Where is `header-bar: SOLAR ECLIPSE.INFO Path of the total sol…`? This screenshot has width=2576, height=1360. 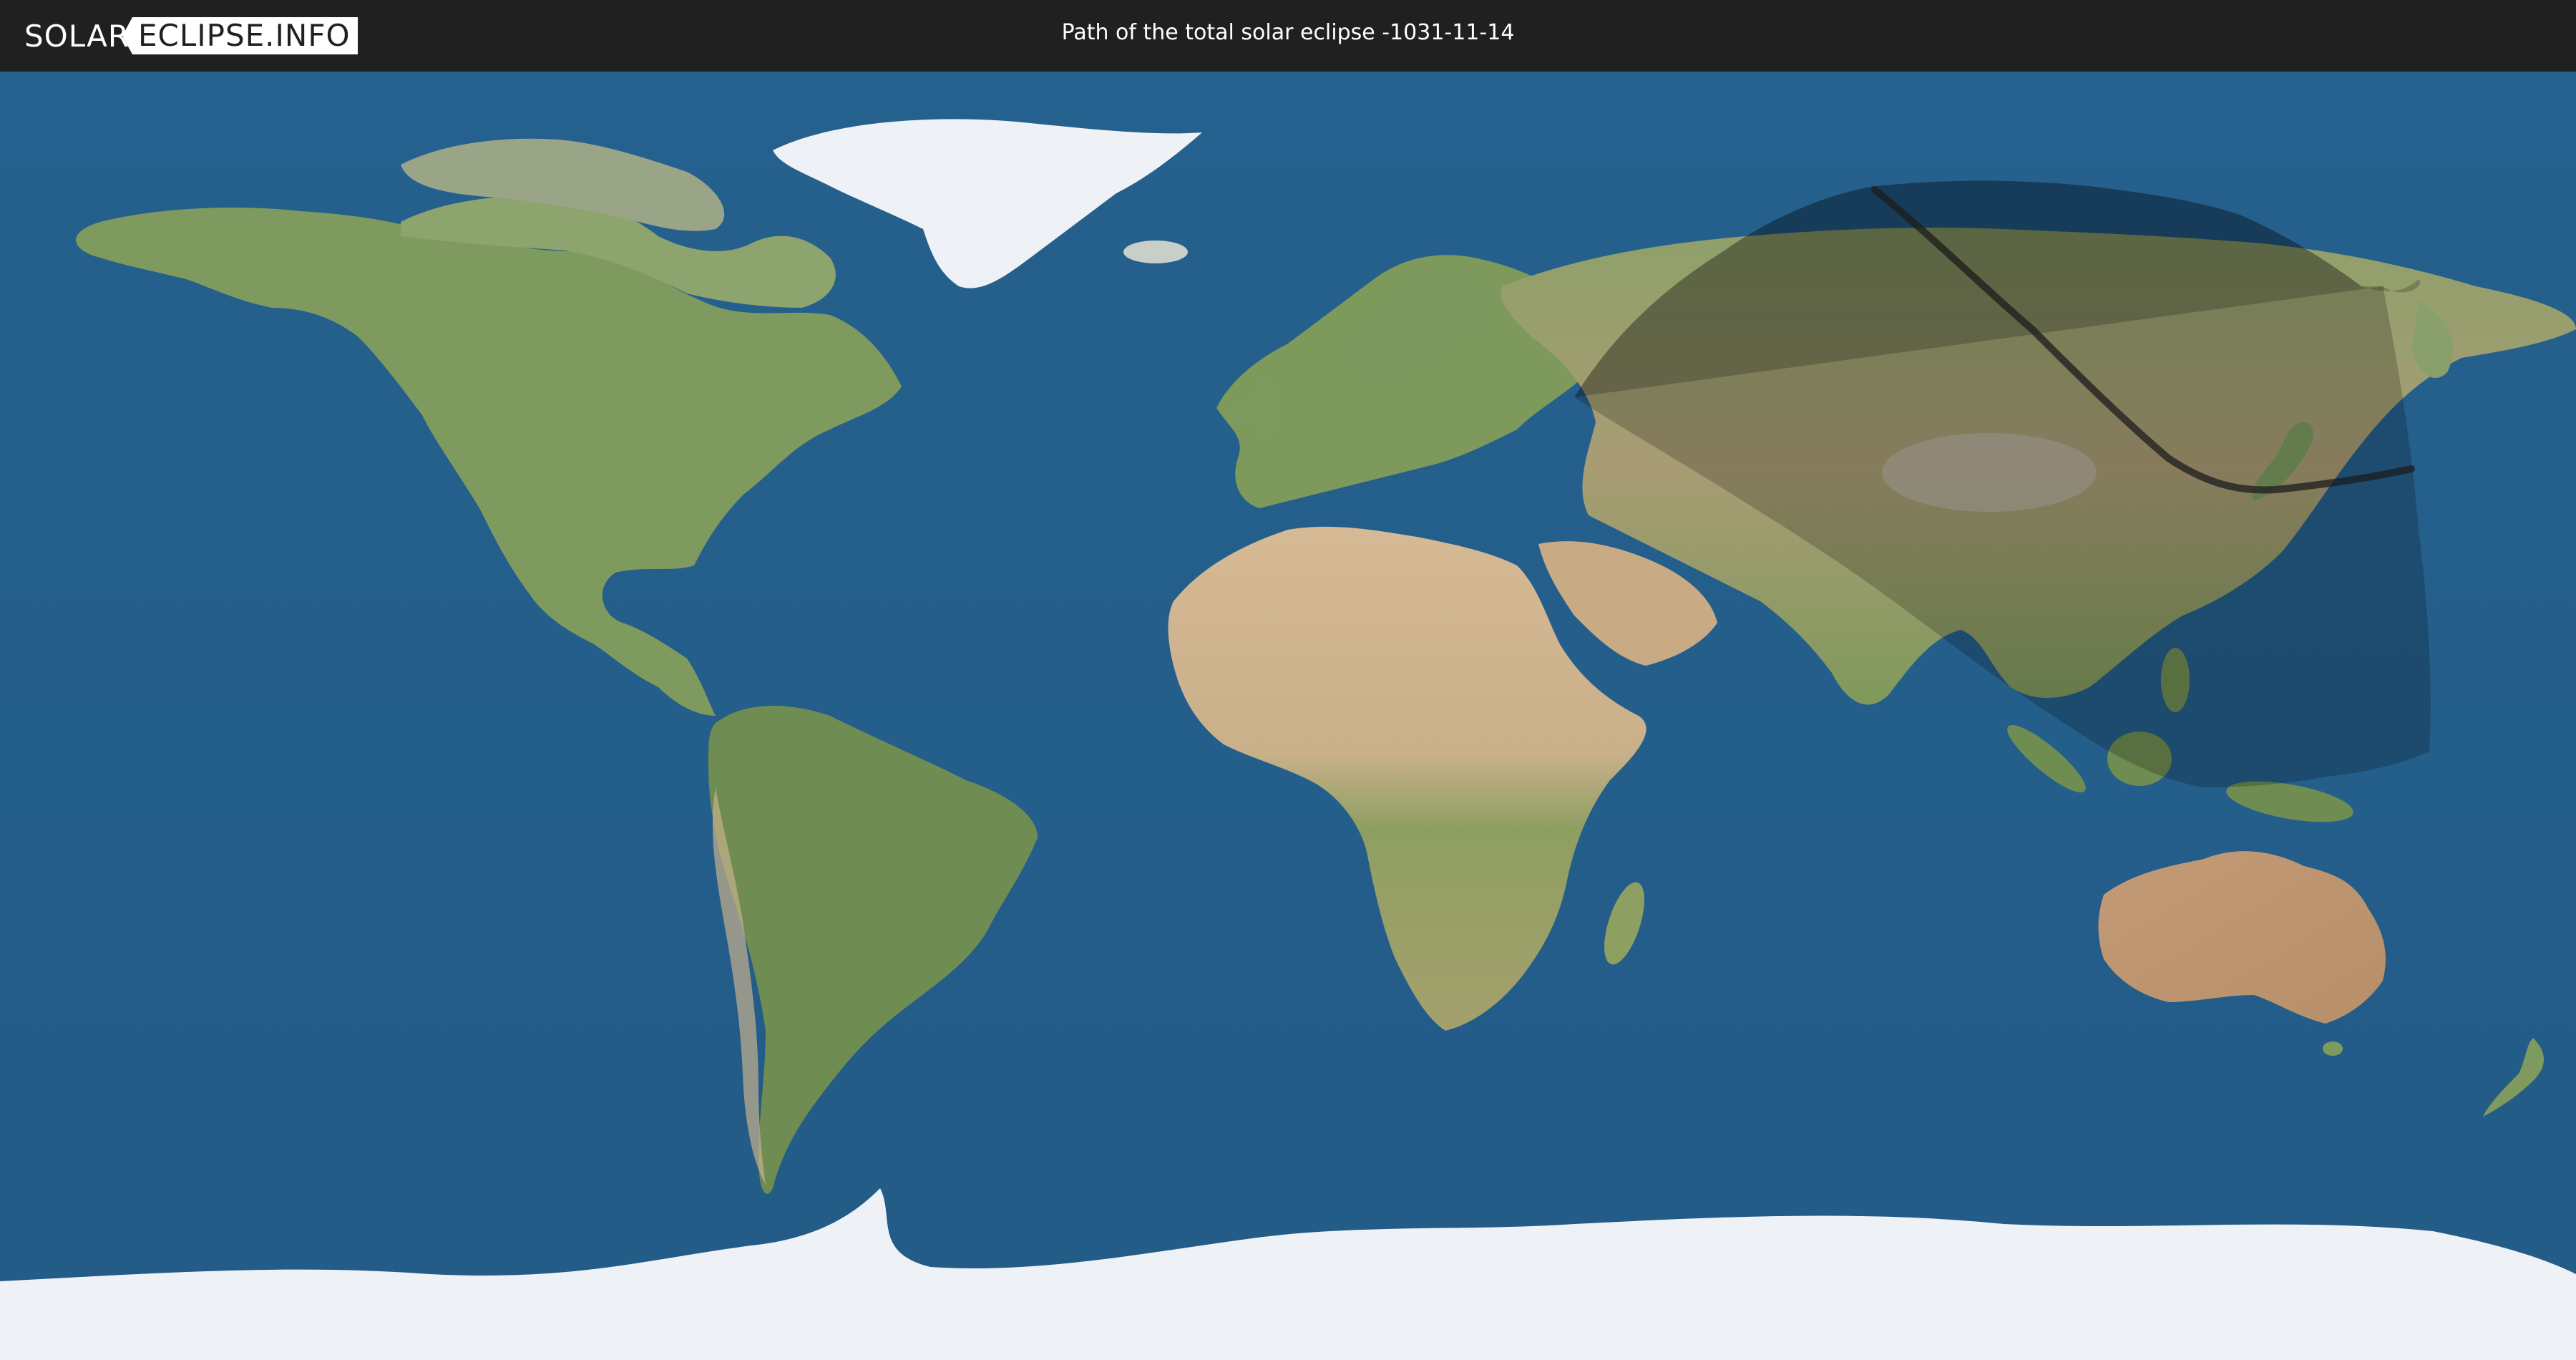 header-bar: SOLAR ECLIPSE.INFO Path of the total sol… is located at coordinates (1288, 36).